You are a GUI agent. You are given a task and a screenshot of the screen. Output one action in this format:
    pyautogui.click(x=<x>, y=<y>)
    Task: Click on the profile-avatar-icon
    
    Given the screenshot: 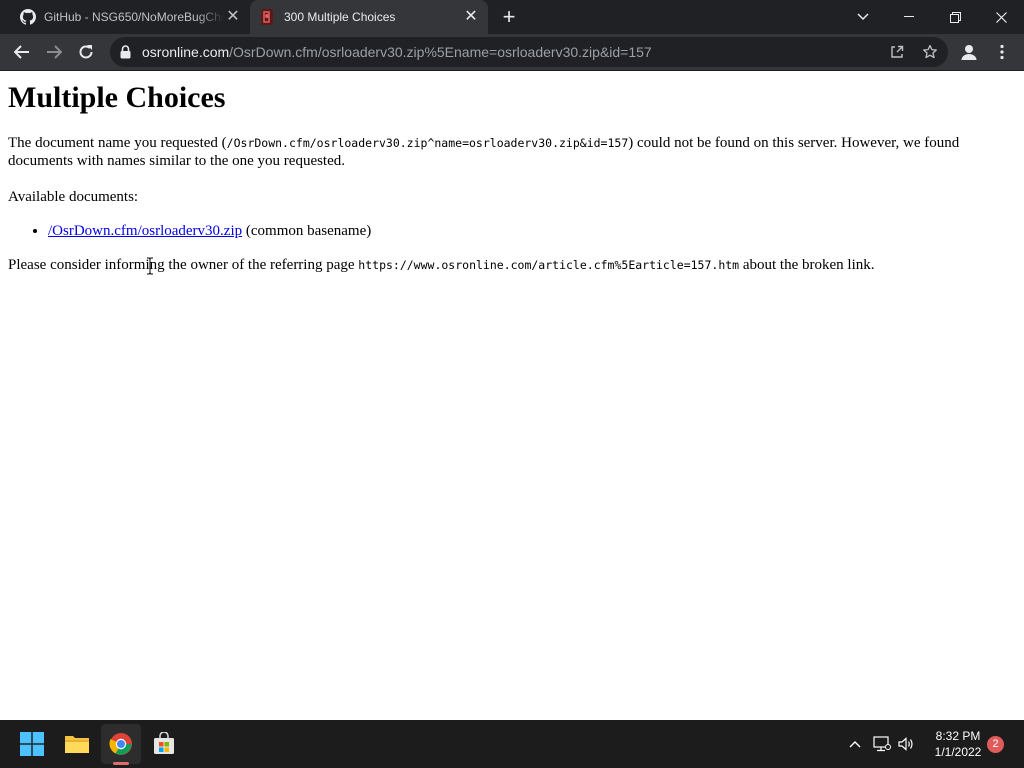 What is the action you would take?
    pyautogui.click(x=969, y=52)
    